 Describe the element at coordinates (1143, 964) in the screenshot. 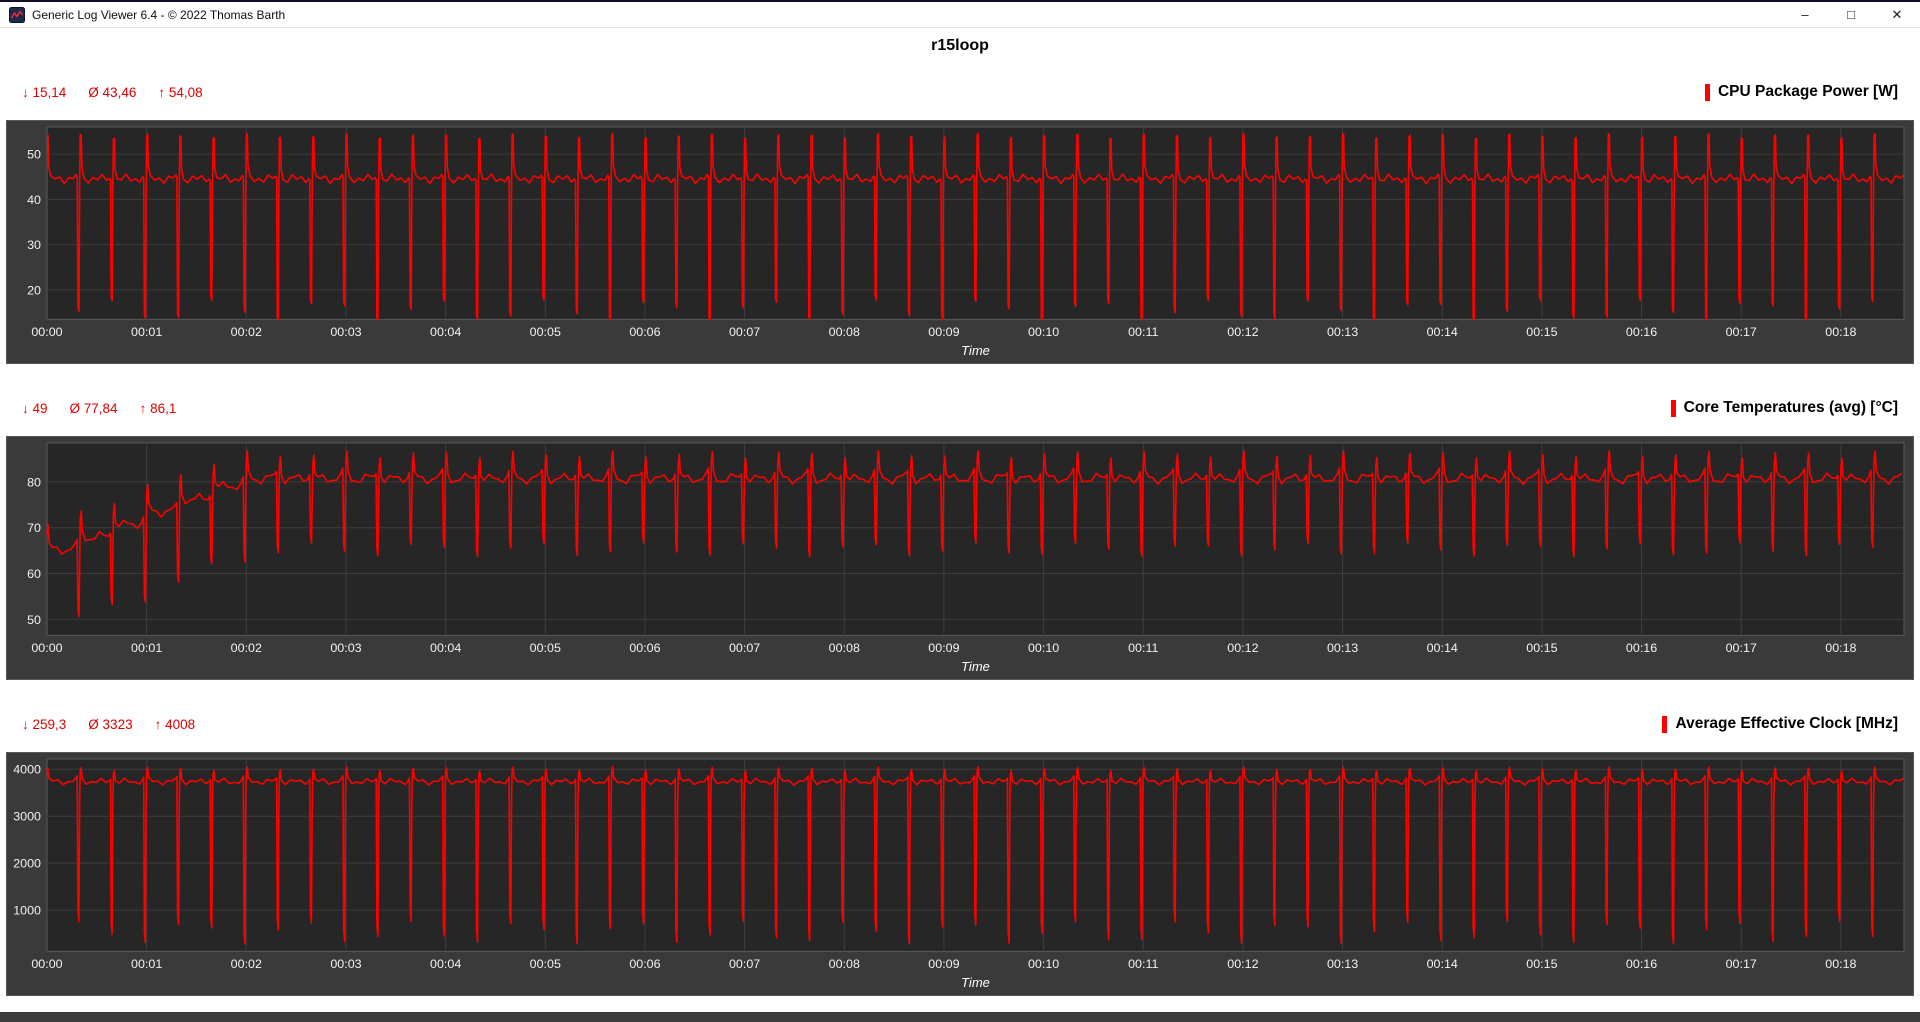

I see `svg-text: 00:11` at that location.